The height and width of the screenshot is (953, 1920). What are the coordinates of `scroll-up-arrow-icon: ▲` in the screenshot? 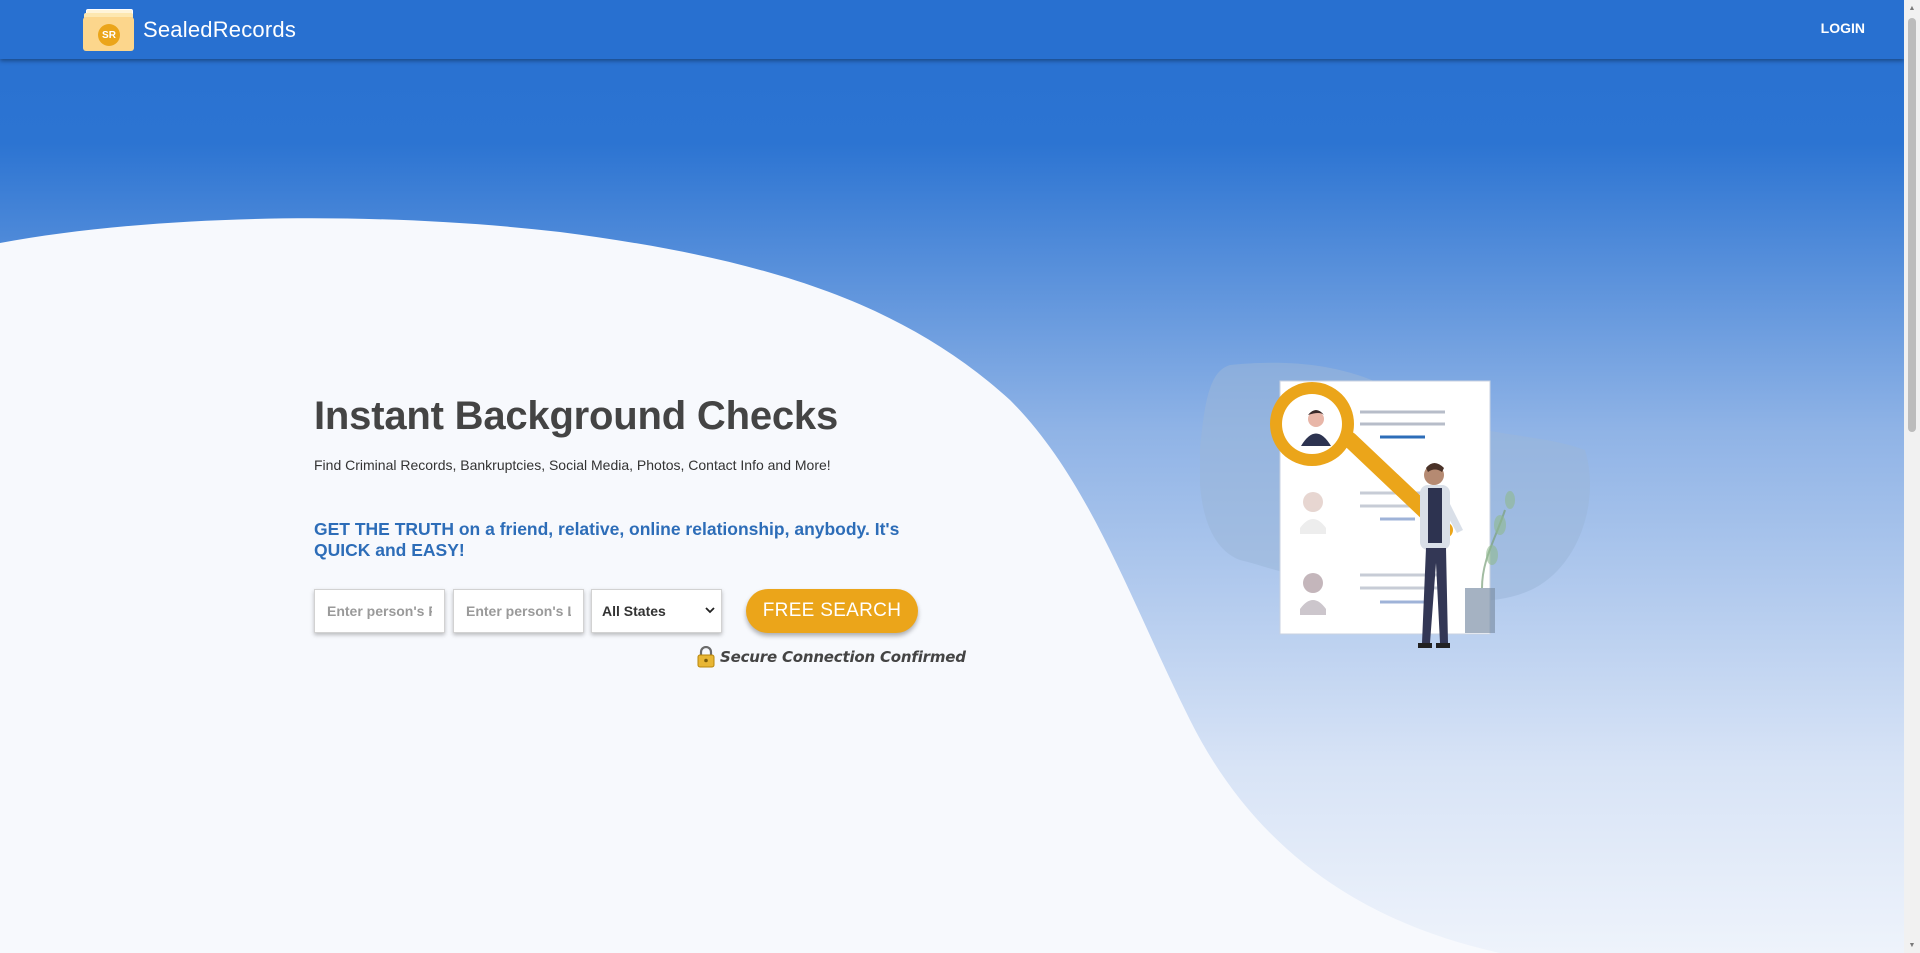 It's located at (1912, 8).